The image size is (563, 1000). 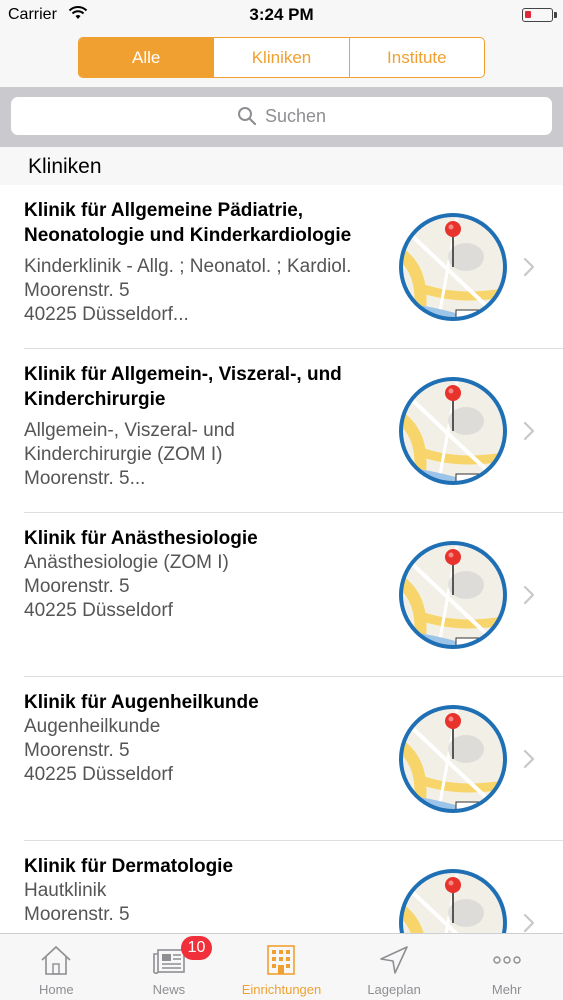 I want to click on tab-lageplan: Lageplan, so click(x=394, y=967).